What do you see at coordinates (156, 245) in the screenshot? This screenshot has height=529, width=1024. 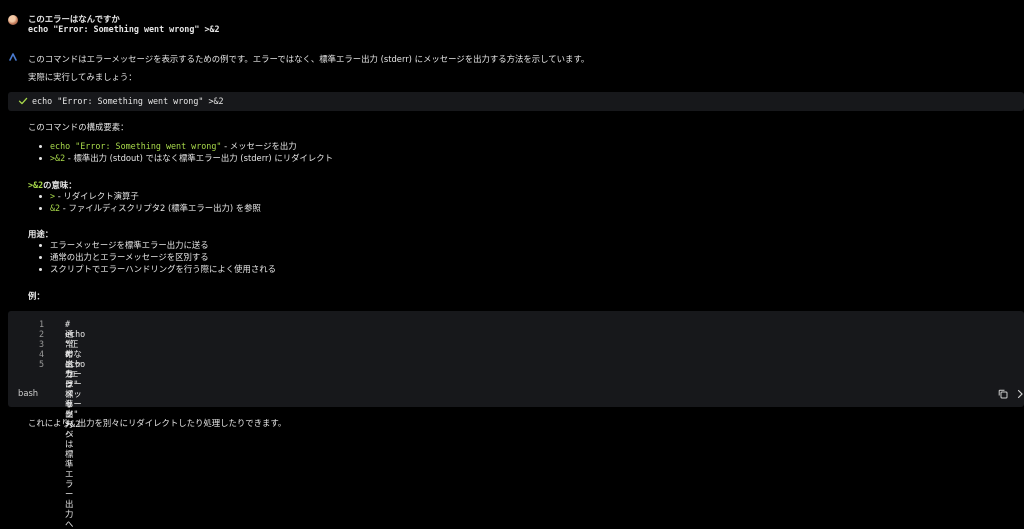 I see `list-item: エラーメッセージを標準エラー出力に送る` at bounding box center [156, 245].